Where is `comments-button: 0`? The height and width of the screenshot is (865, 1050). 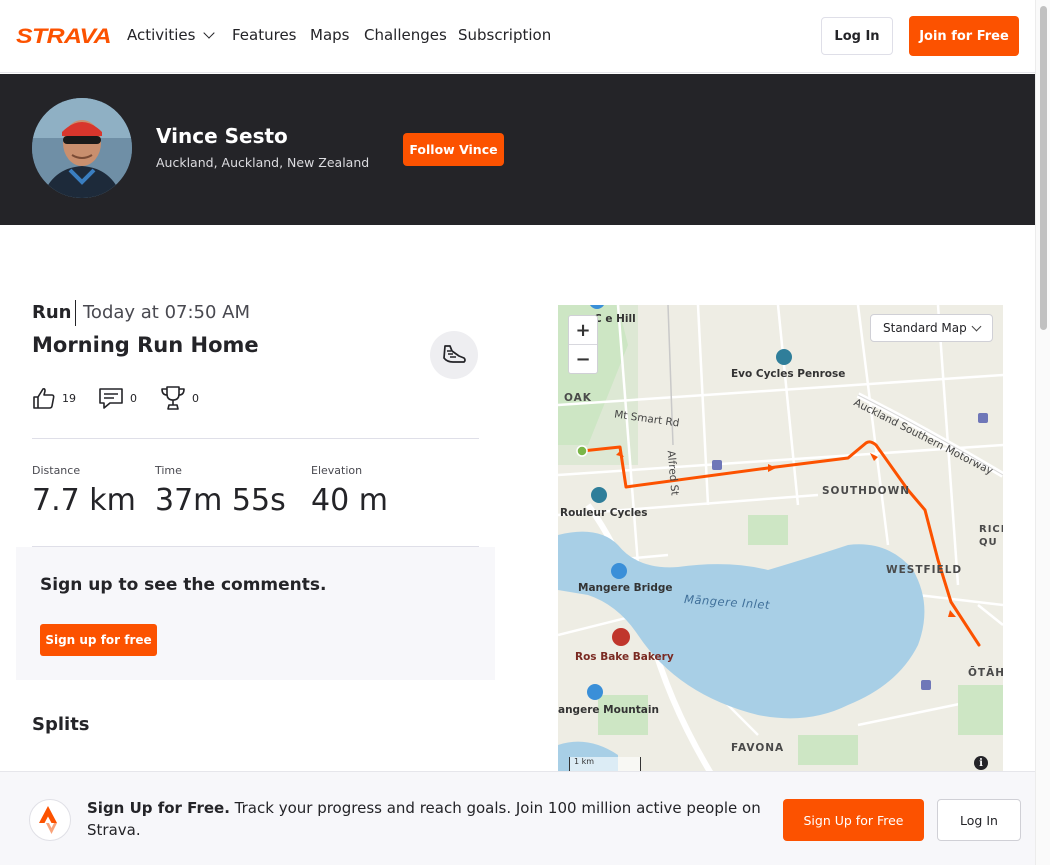 comments-button: 0 is located at coordinates (117, 398).